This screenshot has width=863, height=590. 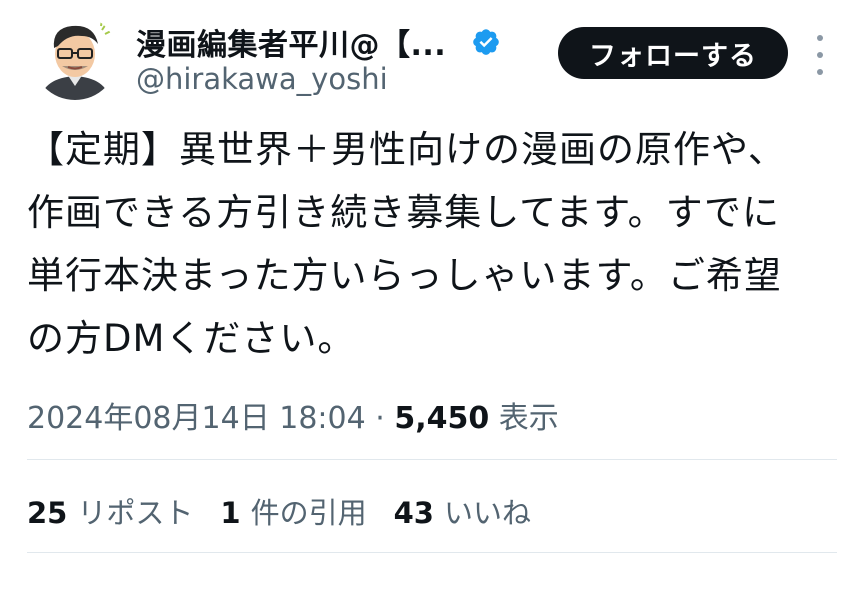 I want to click on quotes-stat: 1 件の引用, so click(x=293, y=511).